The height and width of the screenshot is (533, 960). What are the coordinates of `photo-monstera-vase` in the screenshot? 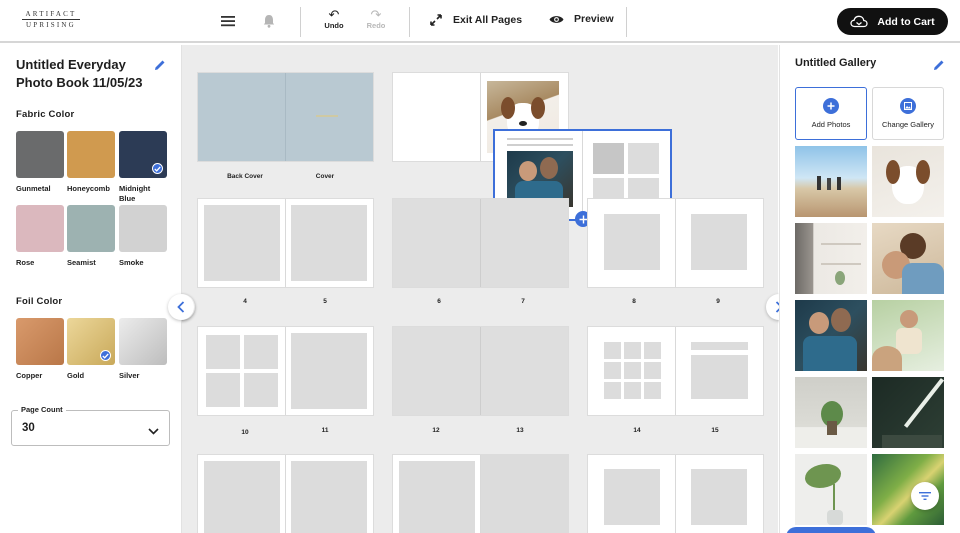 It's located at (831, 489).